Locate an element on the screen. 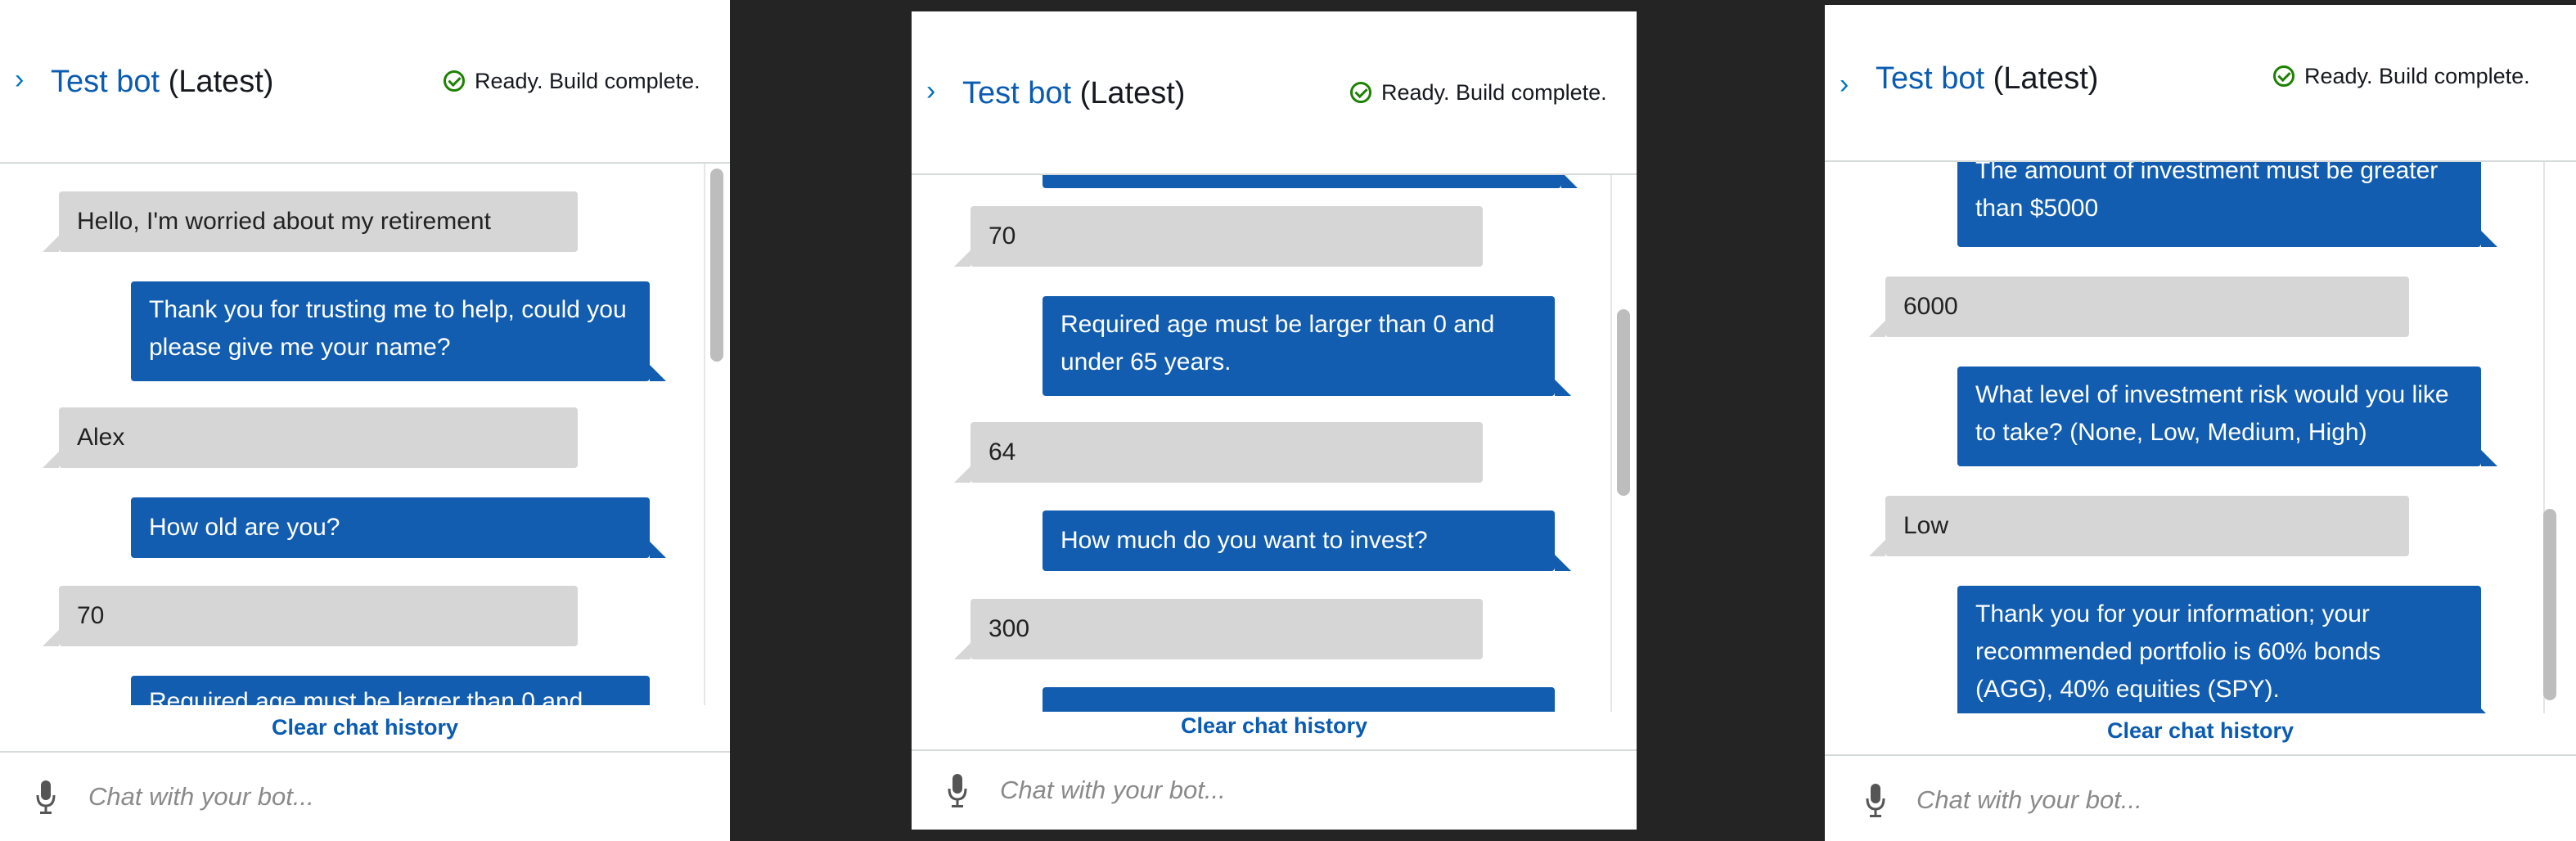 The width and height of the screenshot is (2576, 841). user-message: 300 is located at coordinates (1218, 629).